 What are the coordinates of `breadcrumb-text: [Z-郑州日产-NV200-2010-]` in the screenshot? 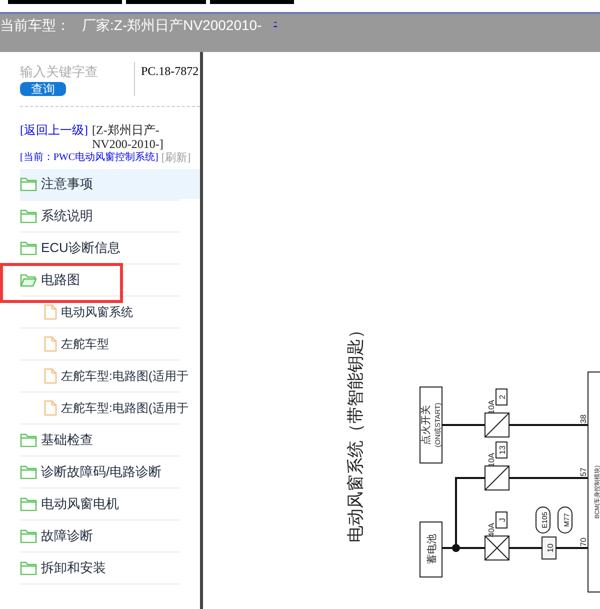 It's located at (128, 137).